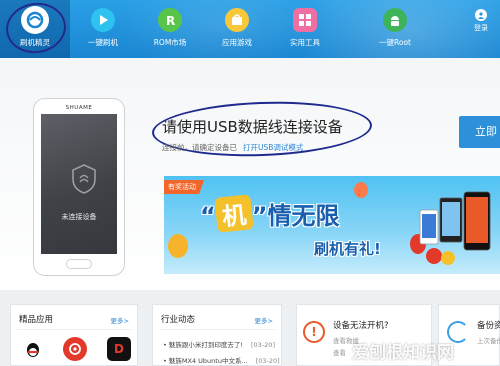 Image resolution: width=500 pixels, height=366 pixels. I want to click on android-icon, so click(395, 20).